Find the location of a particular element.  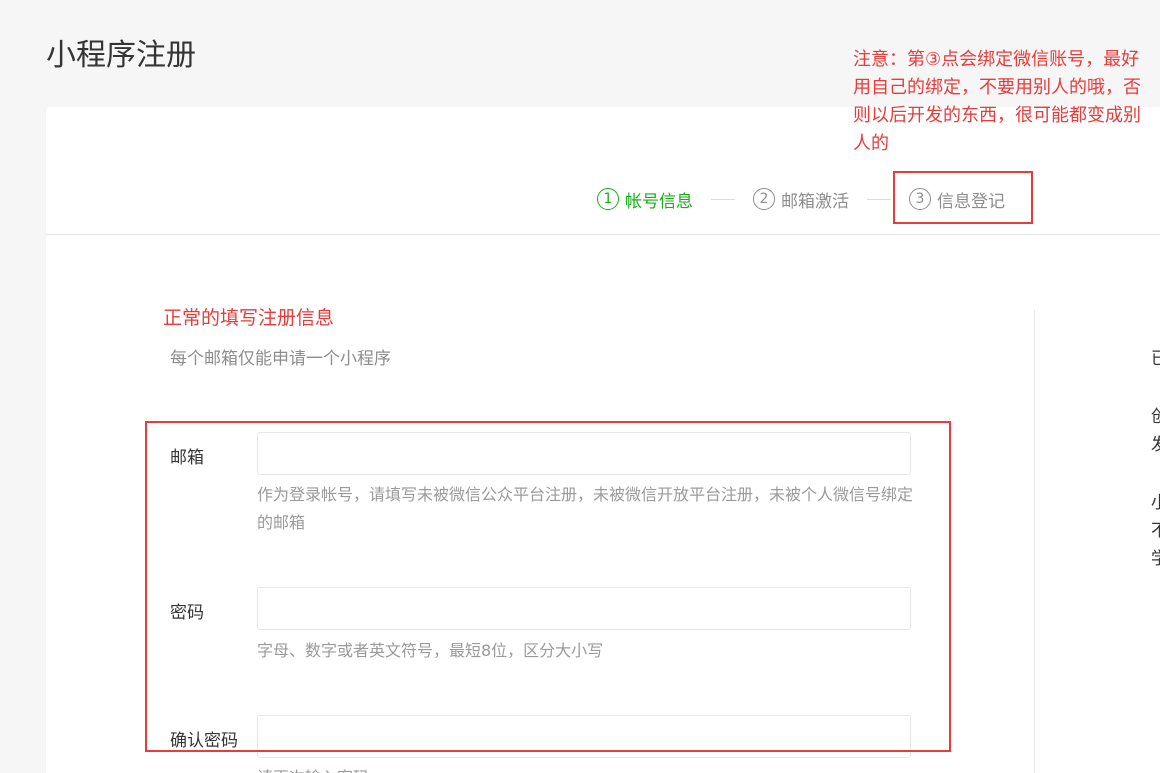

page-title: 小程序注册 is located at coordinates (121, 55).